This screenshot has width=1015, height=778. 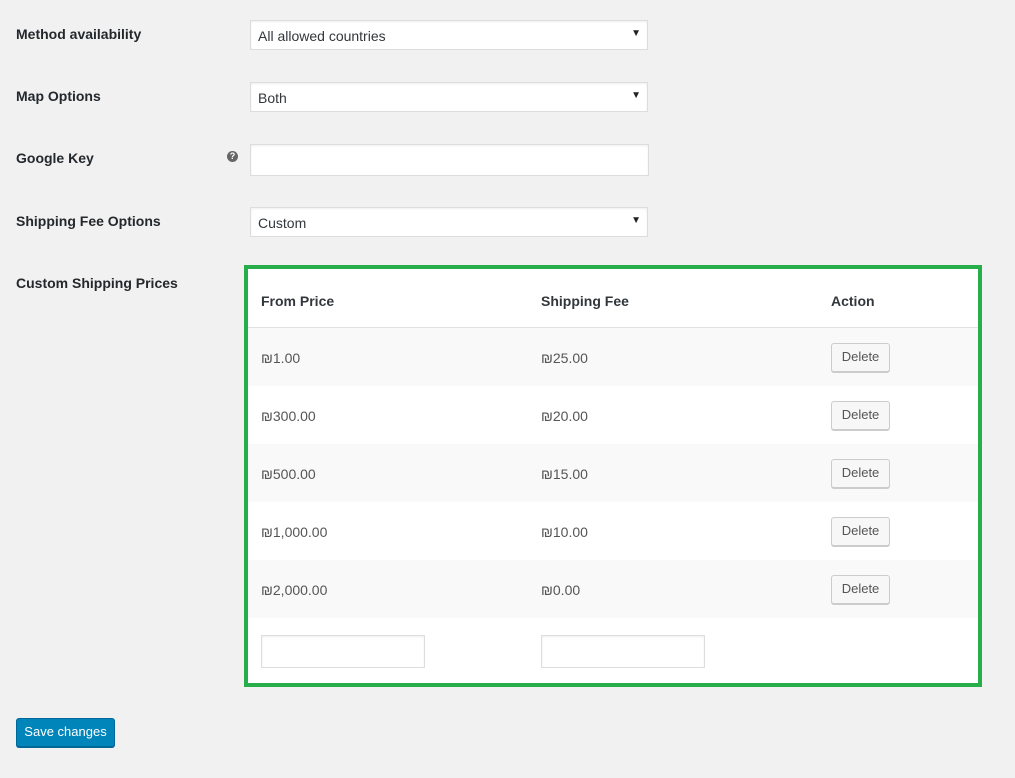 I want to click on method-availability-value: All allowed countries, so click(x=322, y=36).